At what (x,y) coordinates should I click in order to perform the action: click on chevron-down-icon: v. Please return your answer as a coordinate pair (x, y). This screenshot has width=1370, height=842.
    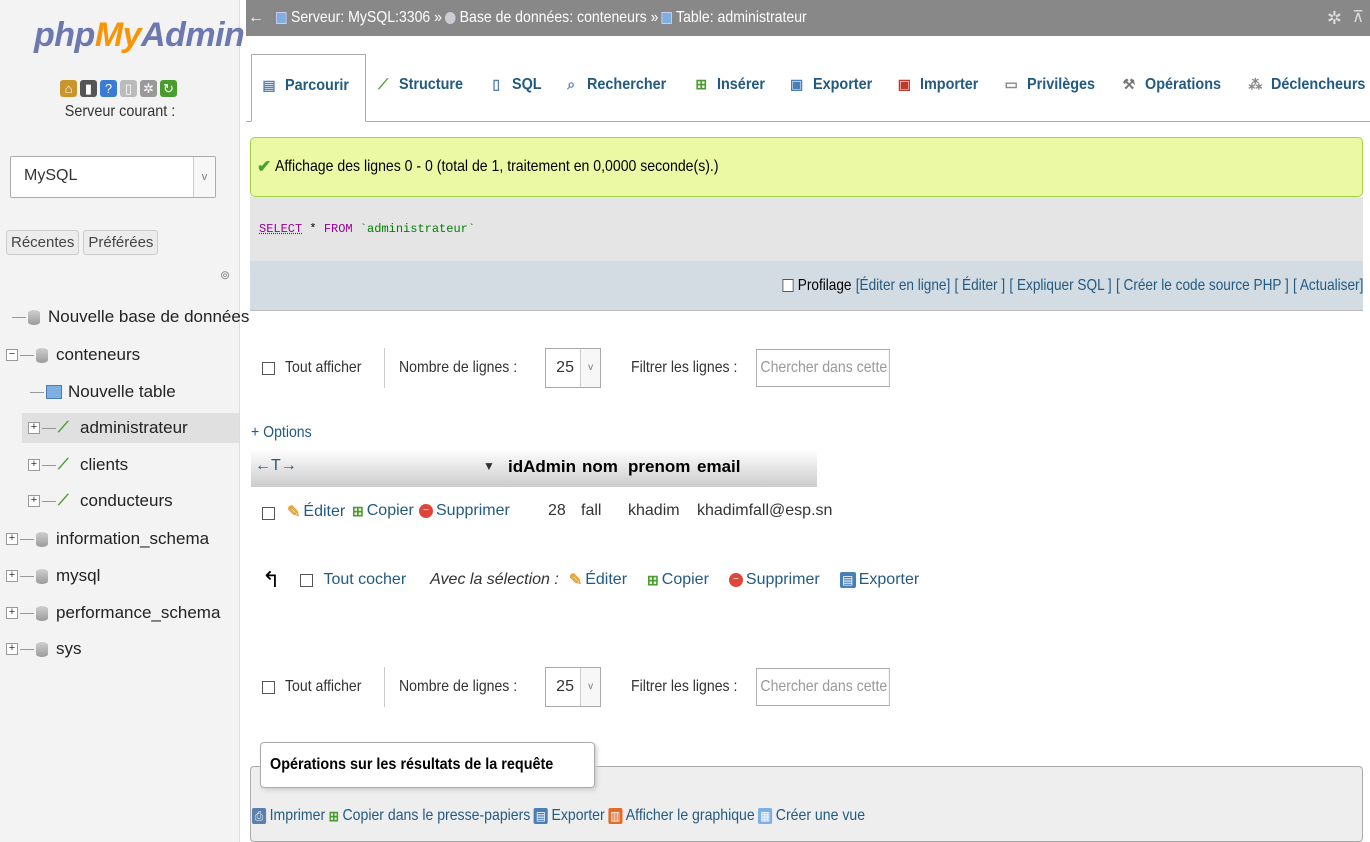
    Looking at the image, I should click on (204, 177).